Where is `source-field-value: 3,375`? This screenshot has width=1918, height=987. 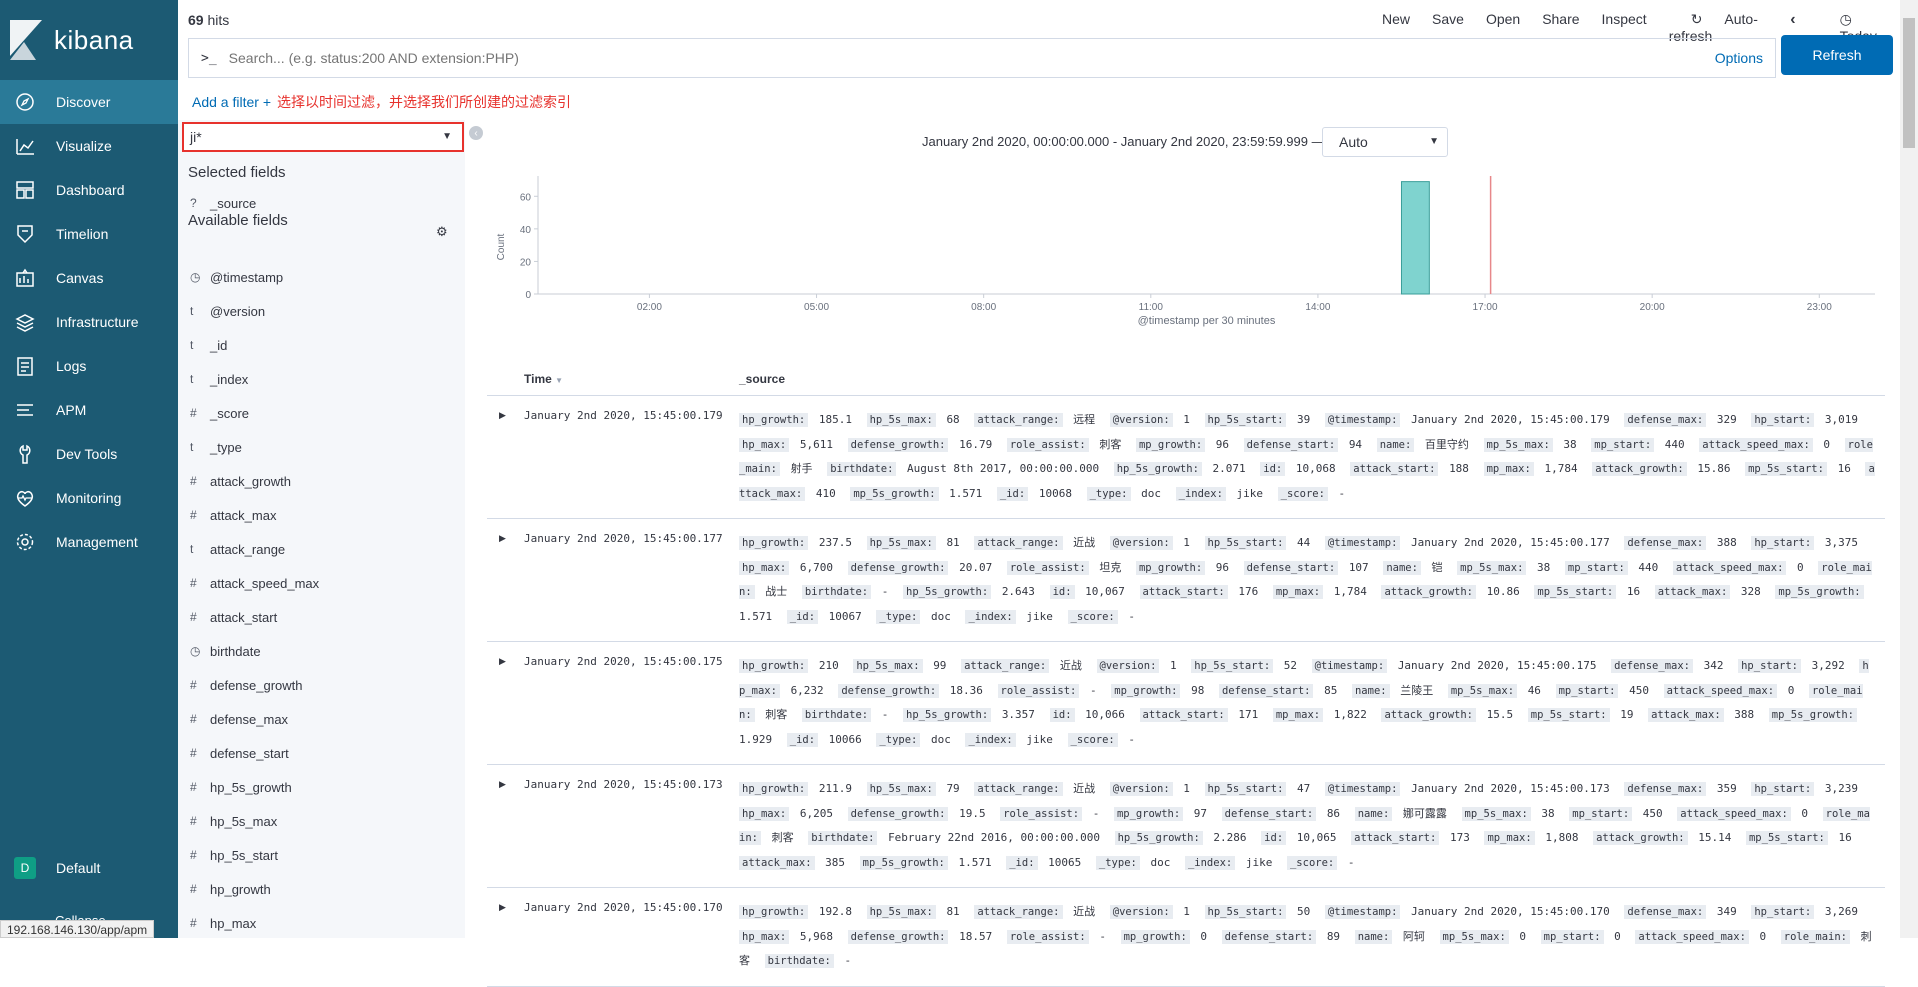 source-field-value: 3,375 is located at coordinates (1841, 542).